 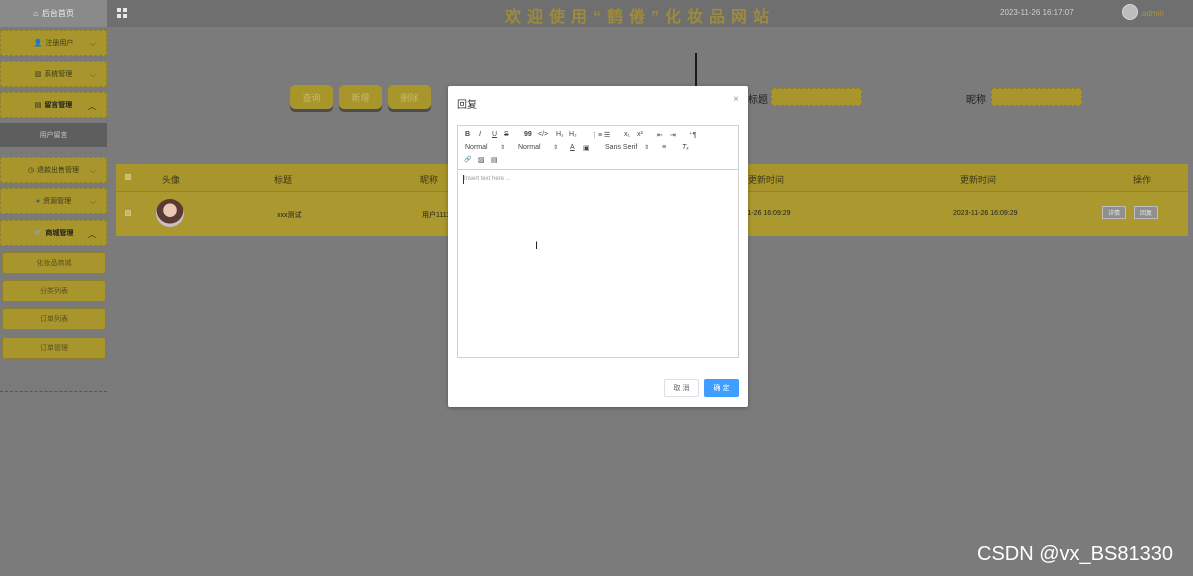 I want to click on detail-button: 详情, so click(x=1114, y=212).